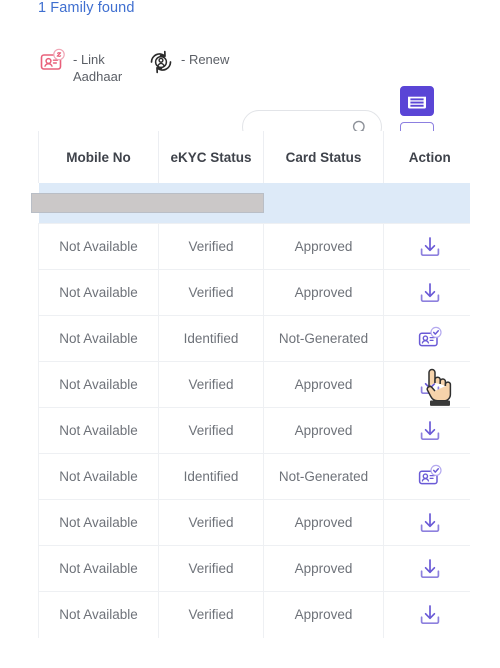  I want to click on legend-link-aadhaar-label: - Link Aadhaar, so click(98, 68).